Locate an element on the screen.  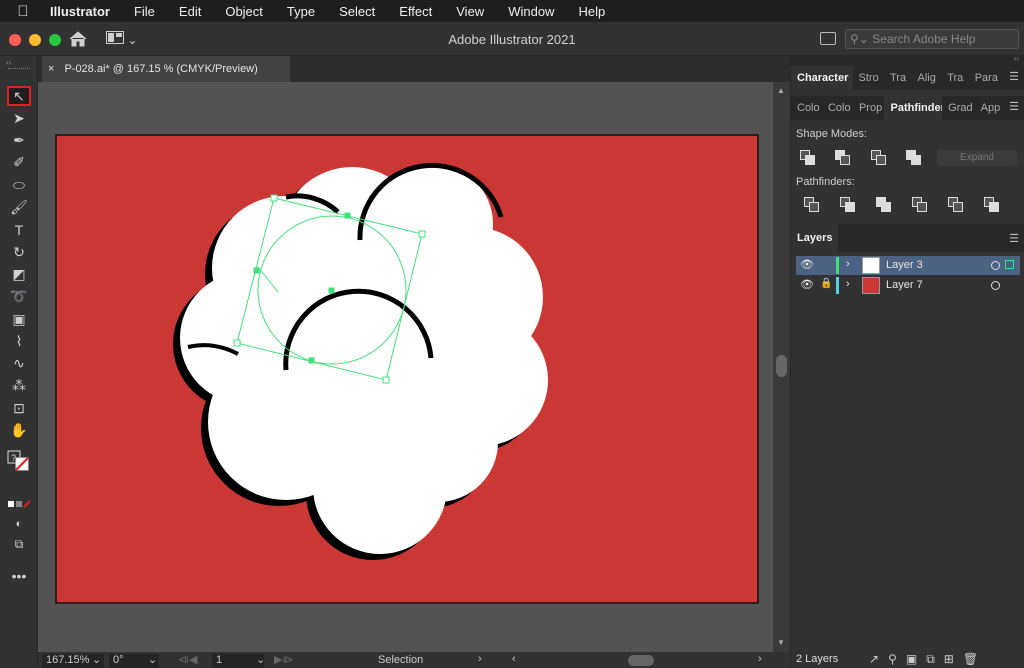
lasso-tool-icon: ➰ is located at coordinates (19, 297).